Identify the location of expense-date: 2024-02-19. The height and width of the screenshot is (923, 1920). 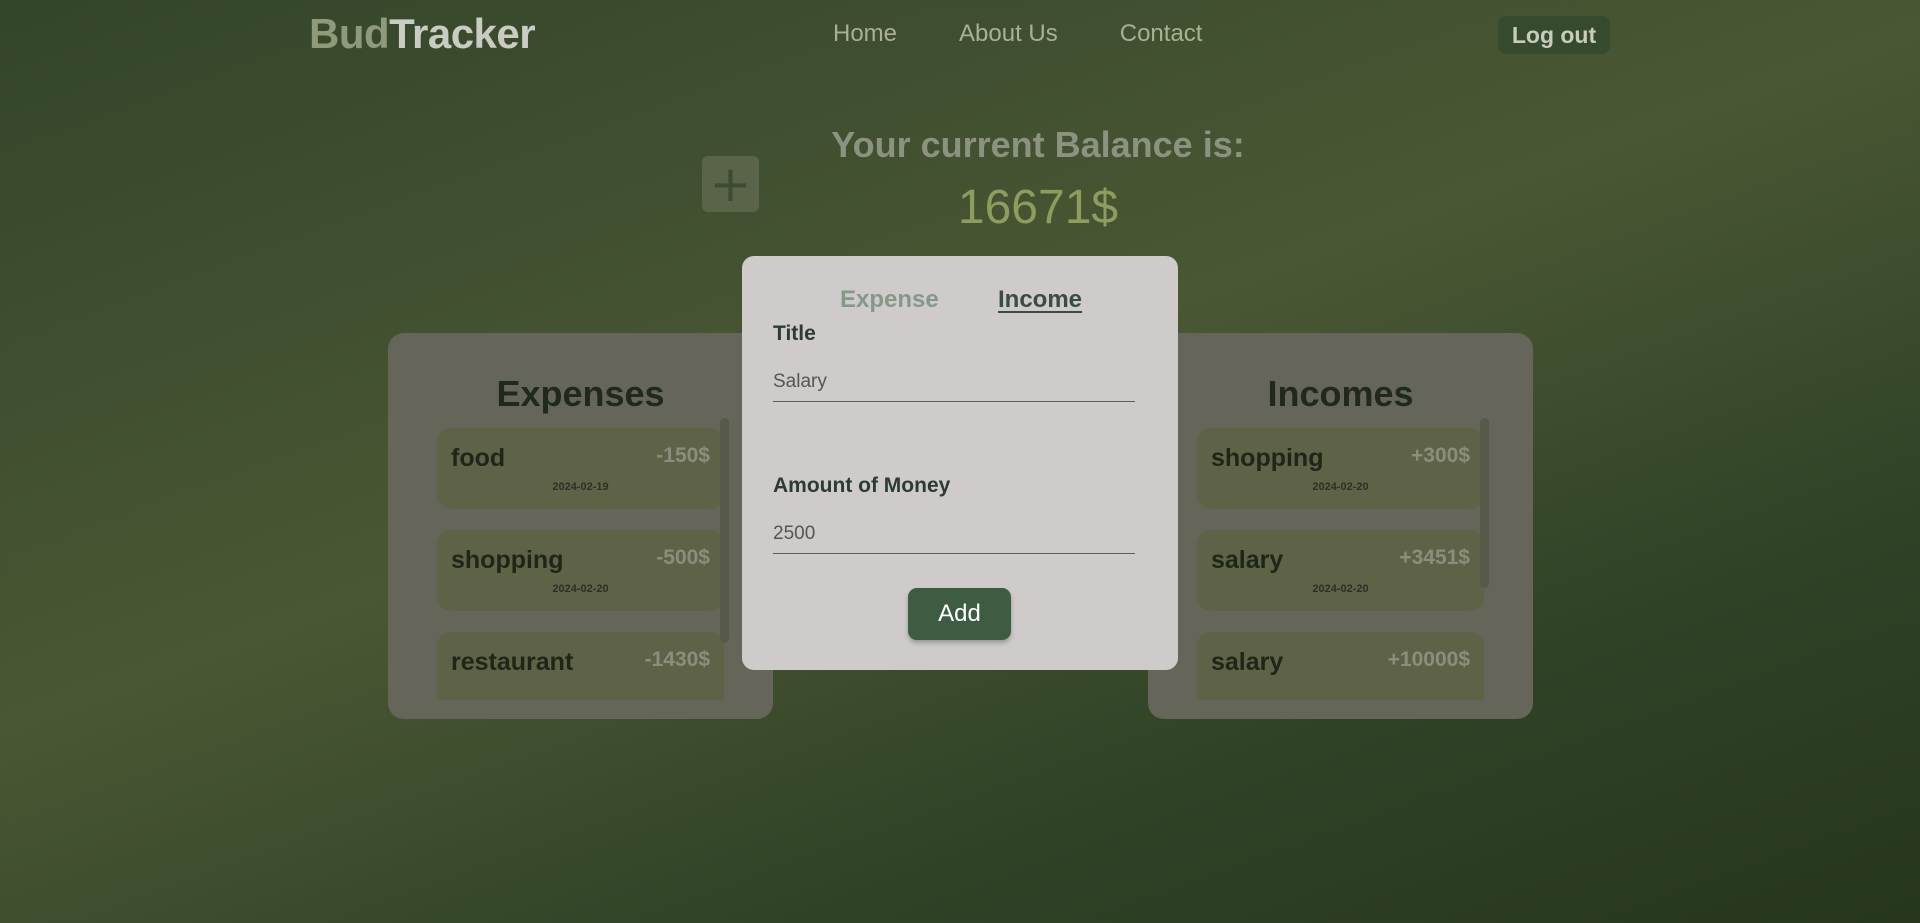
(580, 487).